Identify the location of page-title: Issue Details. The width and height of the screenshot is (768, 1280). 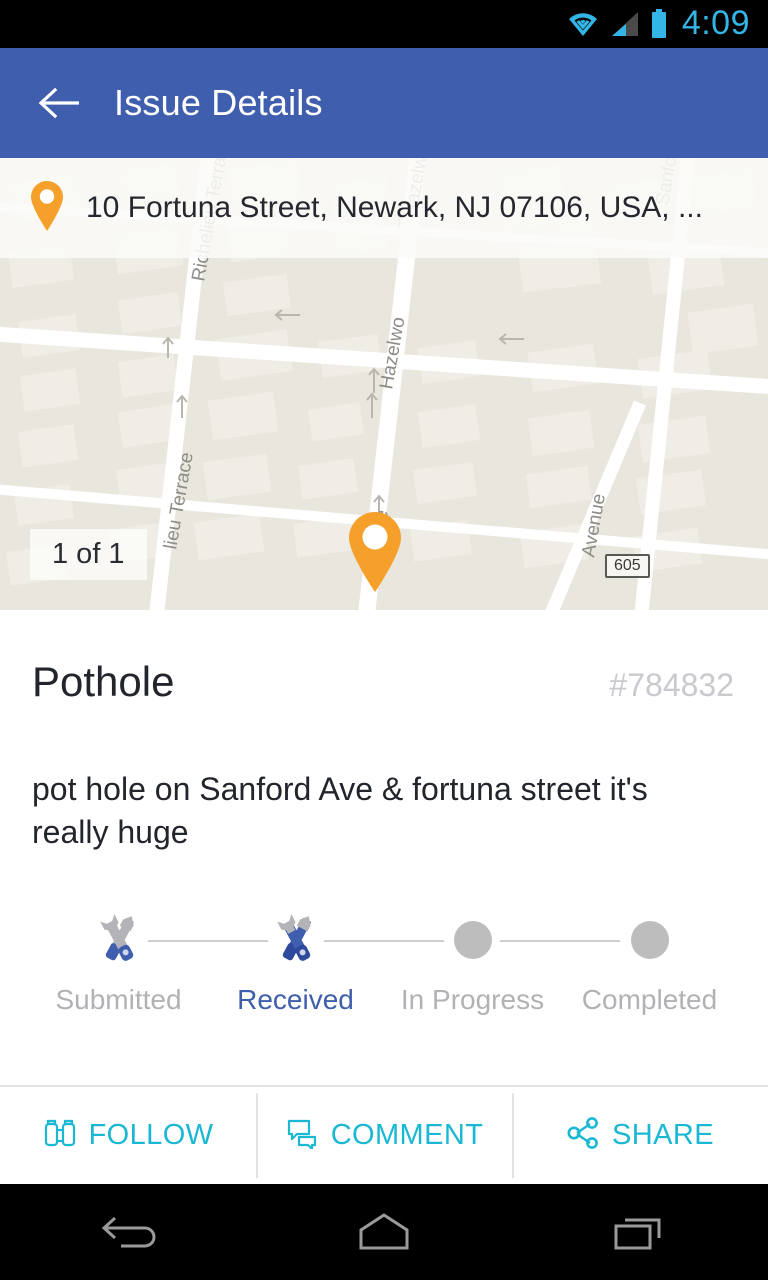
(218, 102).